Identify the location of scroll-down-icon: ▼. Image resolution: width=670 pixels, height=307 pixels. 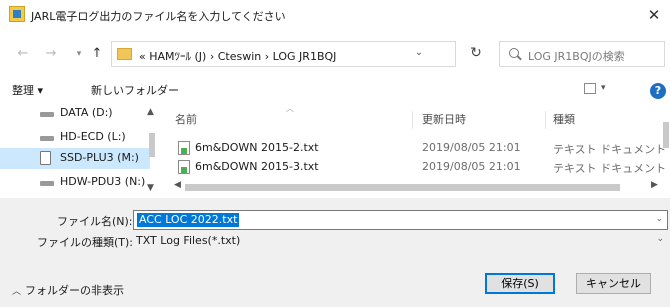
(150, 188).